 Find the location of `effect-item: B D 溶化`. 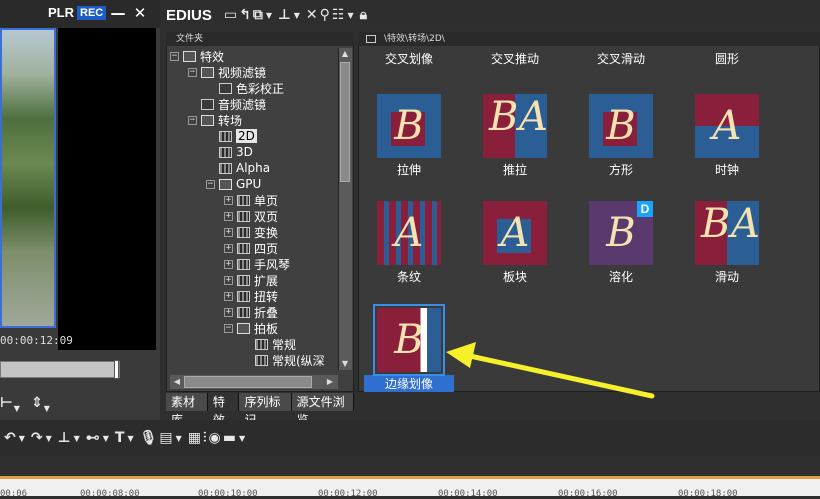

effect-item: B D 溶化 is located at coordinates (621, 243).